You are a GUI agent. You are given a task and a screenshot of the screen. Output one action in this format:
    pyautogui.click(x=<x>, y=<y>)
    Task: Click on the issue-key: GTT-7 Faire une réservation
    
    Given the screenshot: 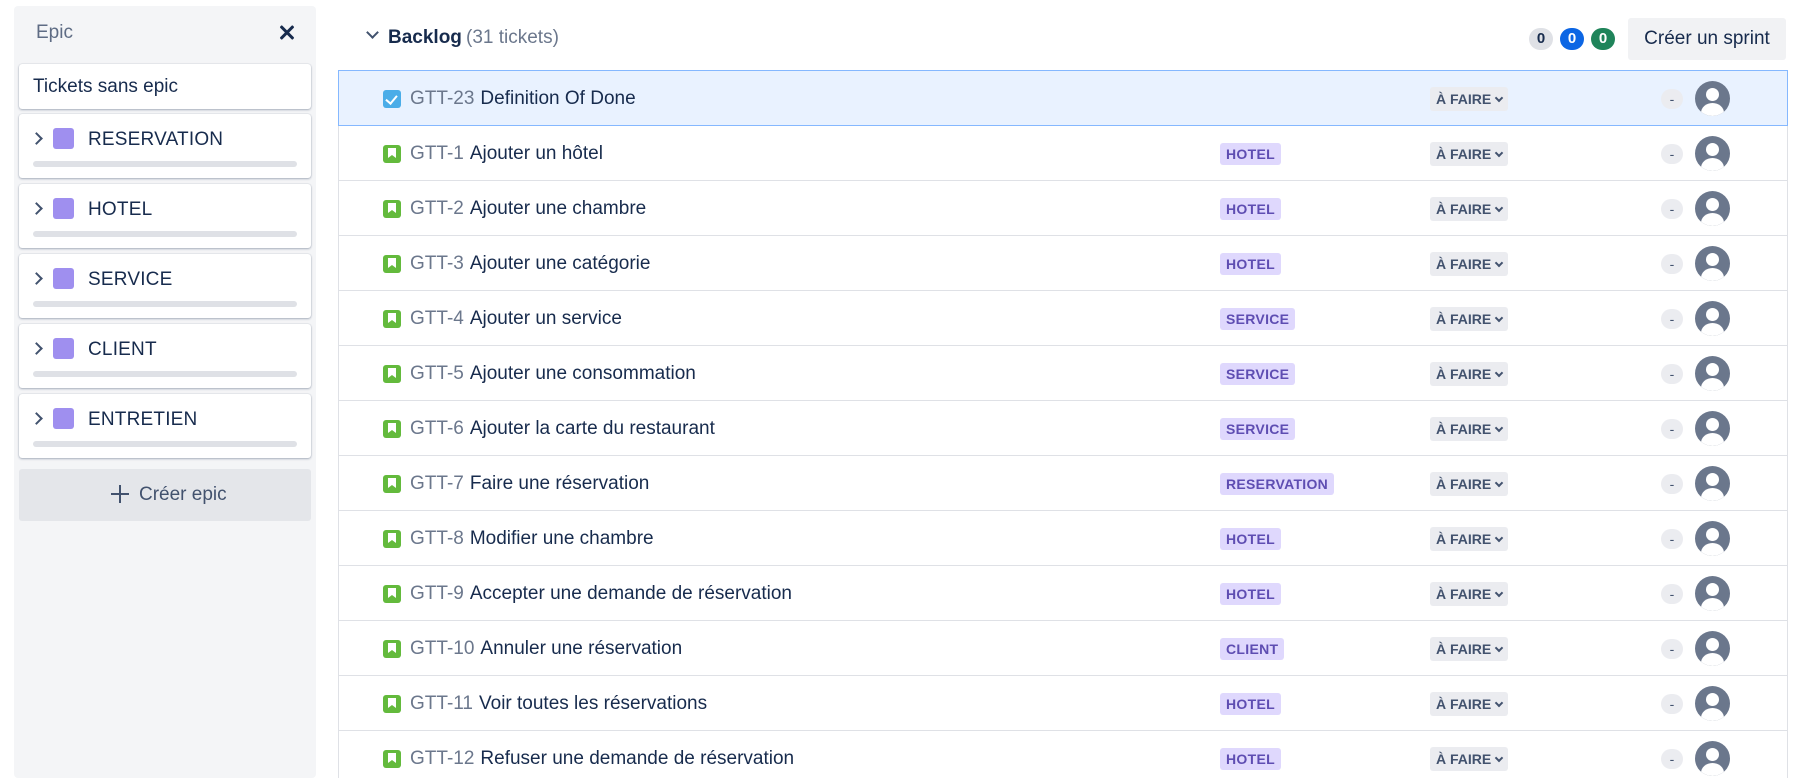 What is the action you would take?
    pyautogui.click(x=529, y=484)
    